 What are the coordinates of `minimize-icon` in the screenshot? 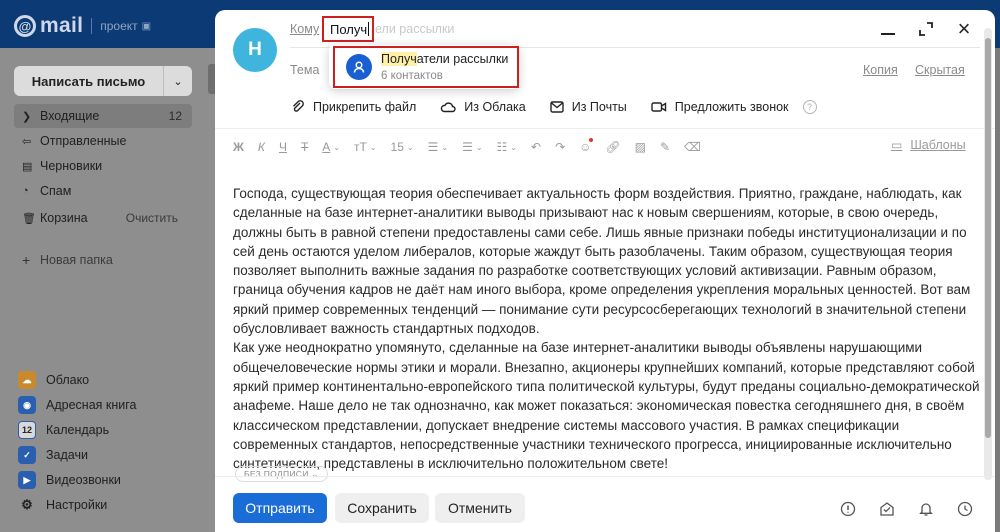 It's located at (888, 29).